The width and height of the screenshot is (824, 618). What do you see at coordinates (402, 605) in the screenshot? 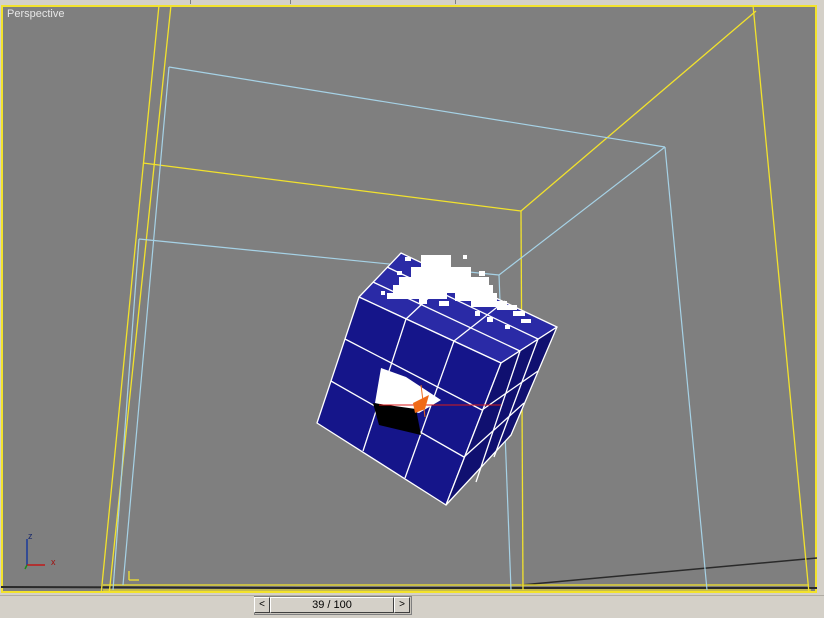
I see `next-frame-button: >` at bounding box center [402, 605].